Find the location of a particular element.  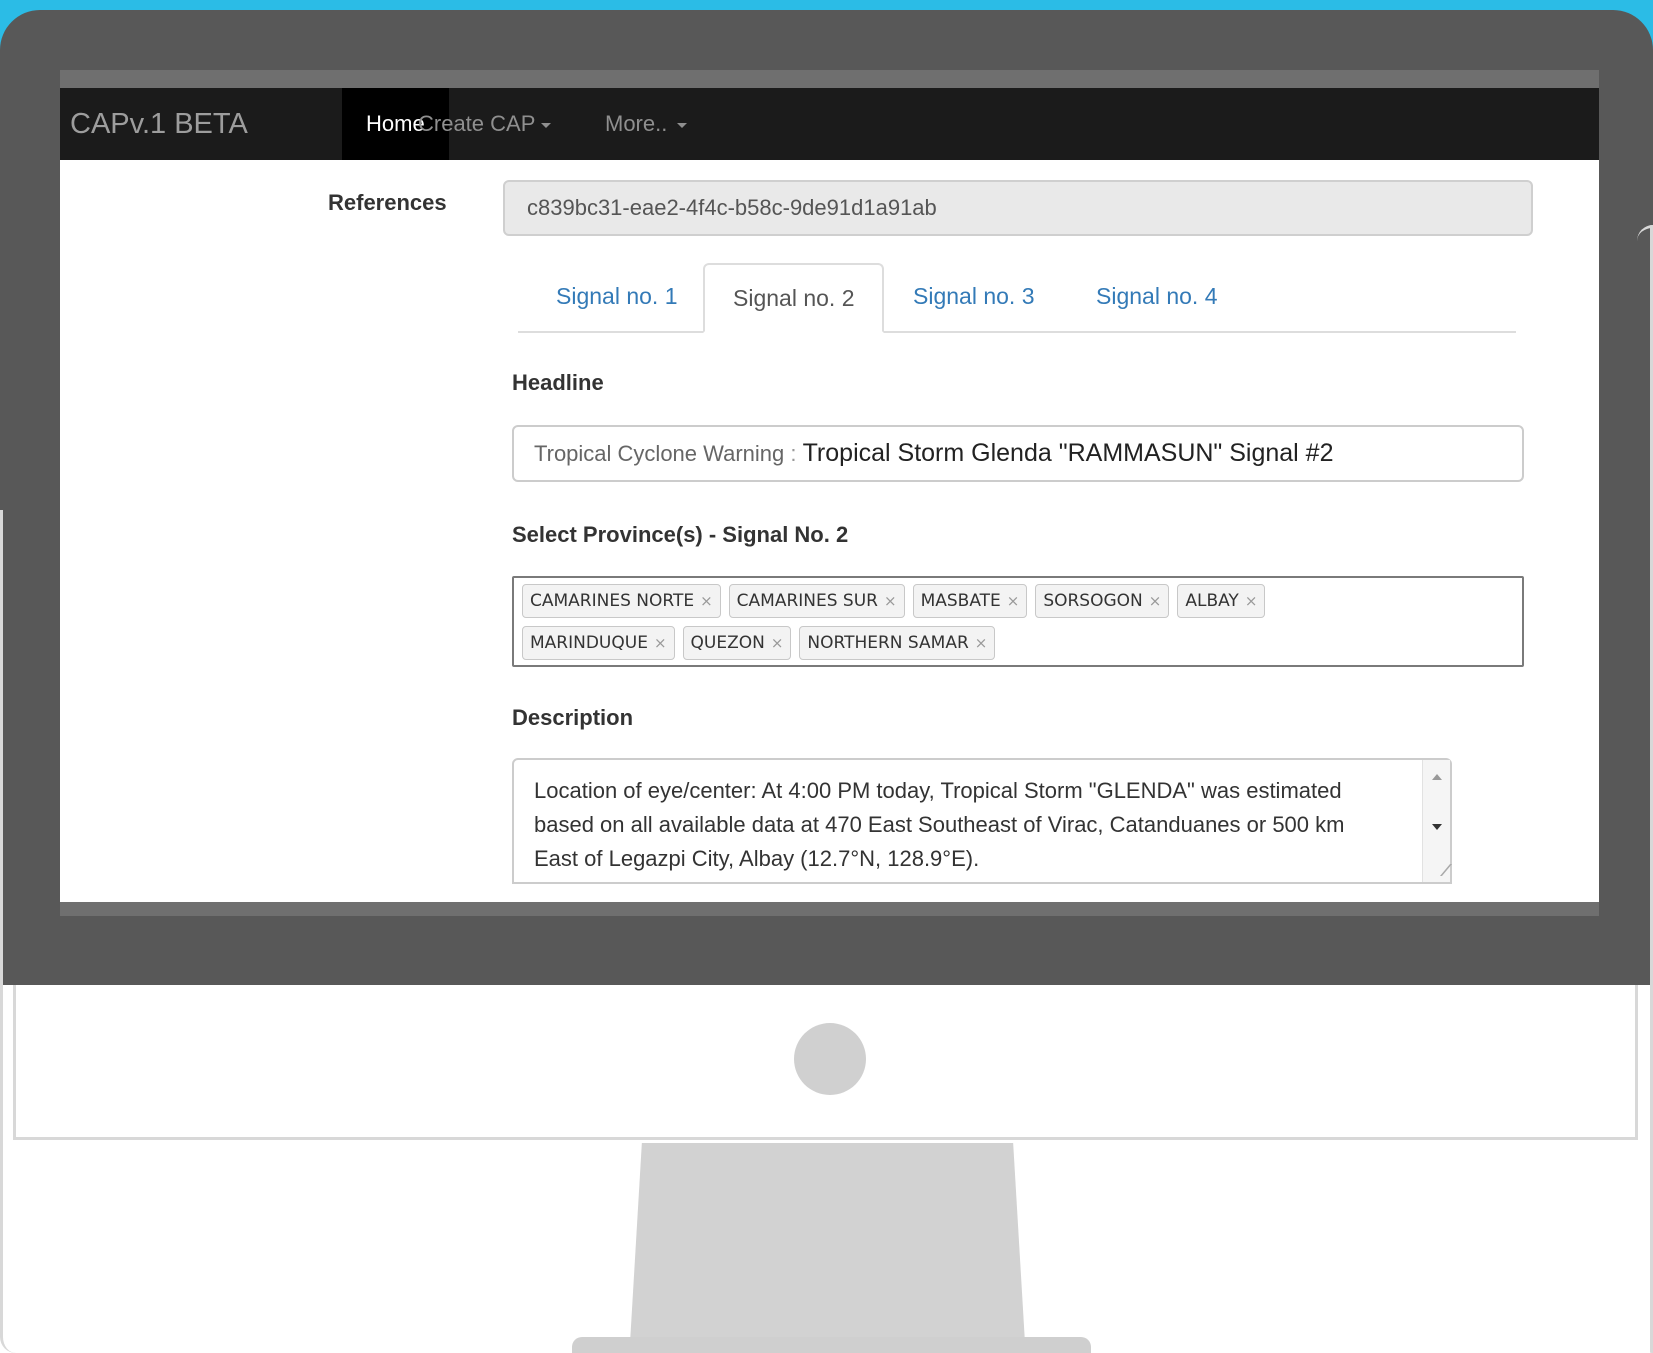

province-tag: CAMARINES NORTE × is located at coordinates (621, 601).